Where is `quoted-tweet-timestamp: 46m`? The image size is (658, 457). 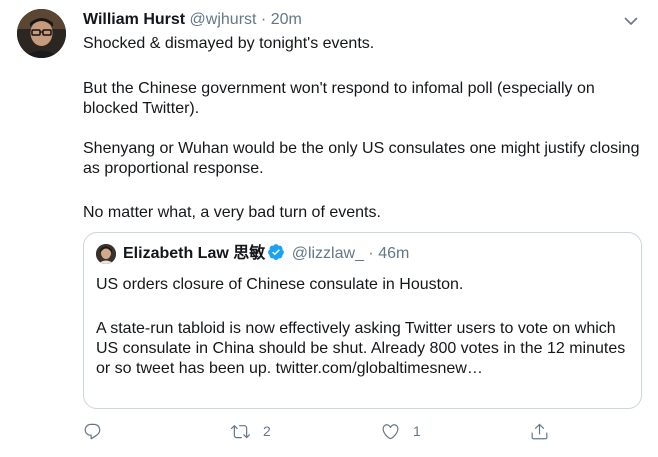 quoted-tweet-timestamp: 46m is located at coordinates (393, 253).